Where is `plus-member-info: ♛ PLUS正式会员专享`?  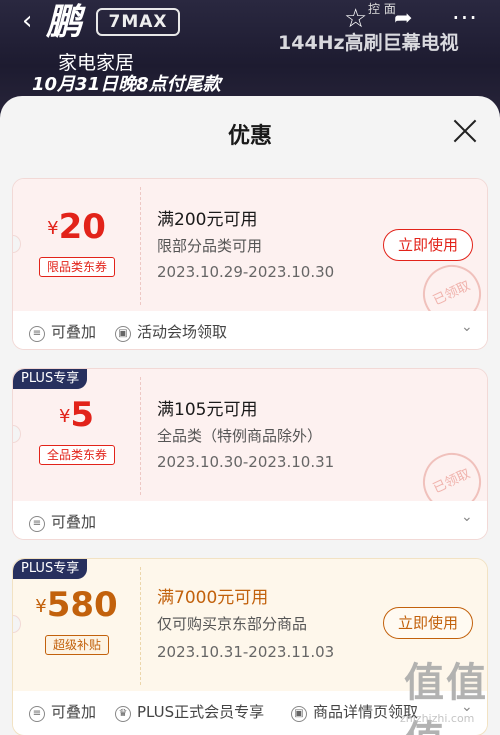 plus-member-info: ♛ PLUS正式会员专享 is located at coordinates (189, 711).